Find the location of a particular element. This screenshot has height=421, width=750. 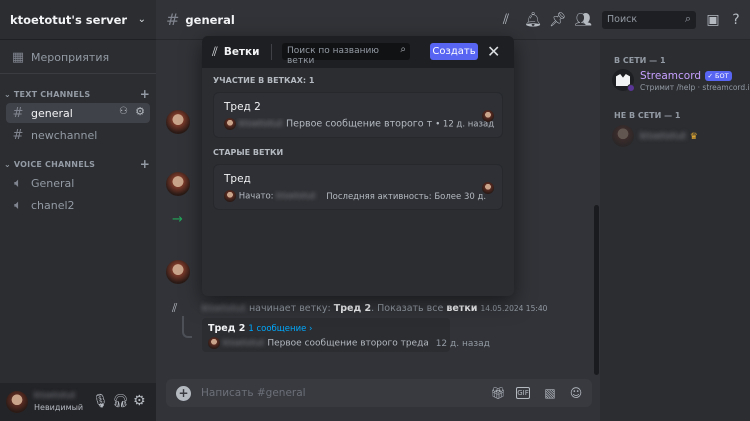

threads-icon: ⫽ is located at coordinates (506, 20).